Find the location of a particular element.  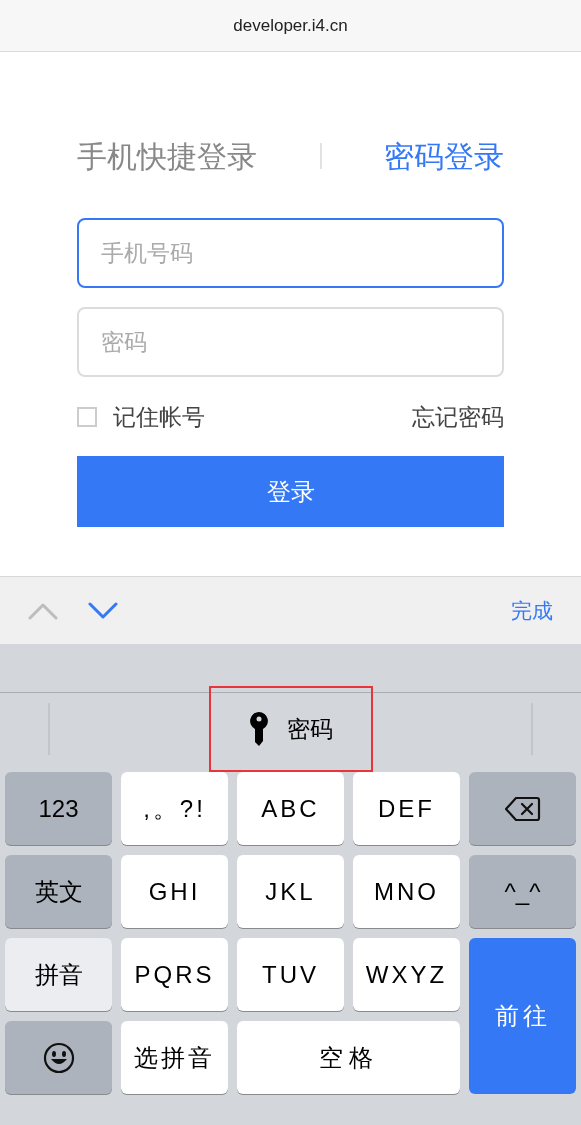

delete-key is located at coordinates (522, 808).